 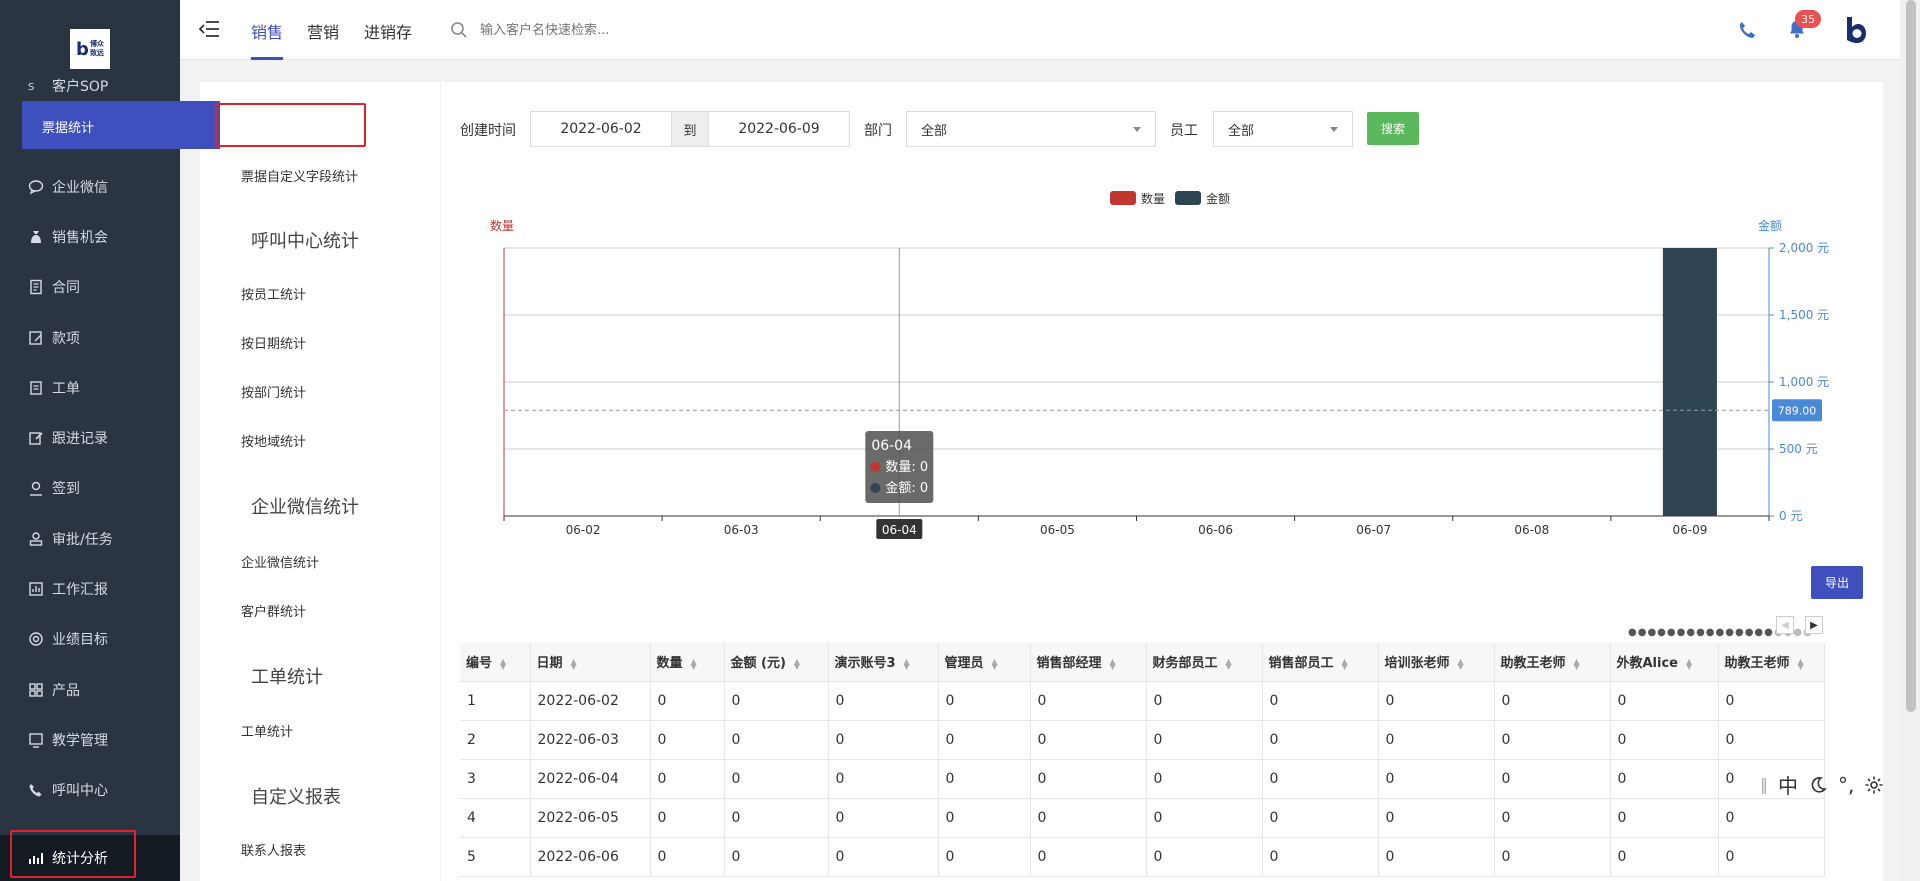 I want to click on sidebar-item-3: 销售机会, so click(x=90, y=237).